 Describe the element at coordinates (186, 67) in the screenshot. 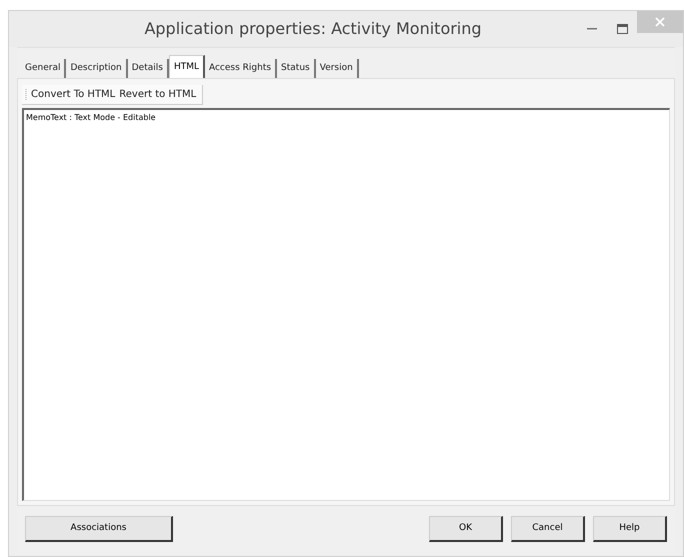

I see `tab: HTML` at that location.